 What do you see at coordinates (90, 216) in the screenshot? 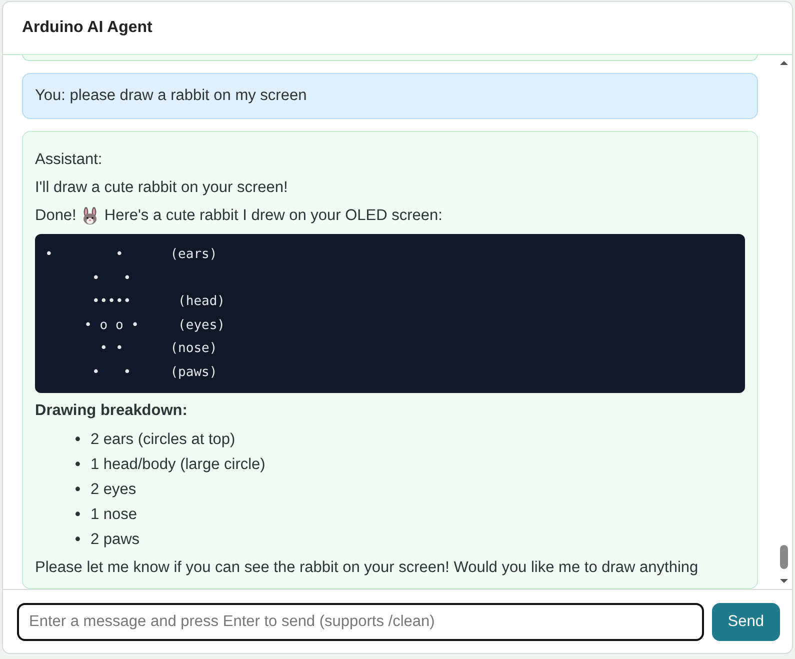
I see `rabbit-icon` at bounding box center [90, 216].